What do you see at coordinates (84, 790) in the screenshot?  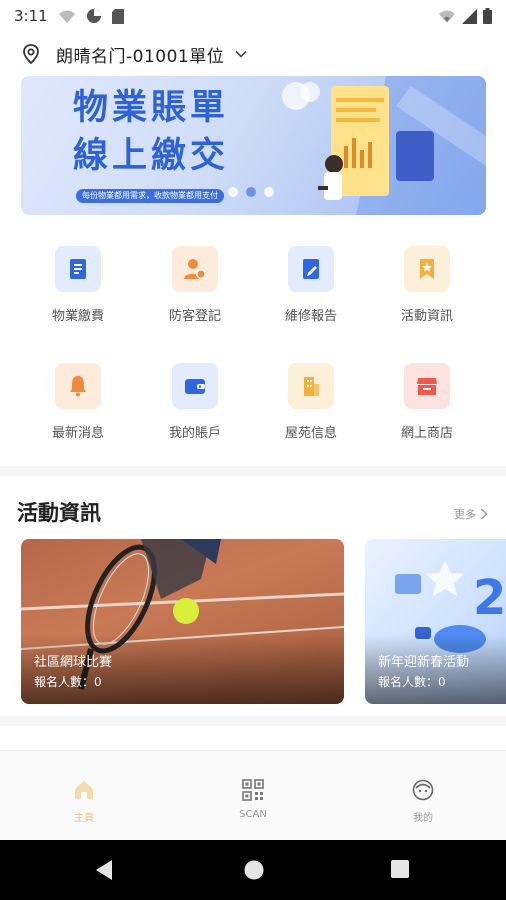 I see `home-icon` at bounding box center [84, 790].